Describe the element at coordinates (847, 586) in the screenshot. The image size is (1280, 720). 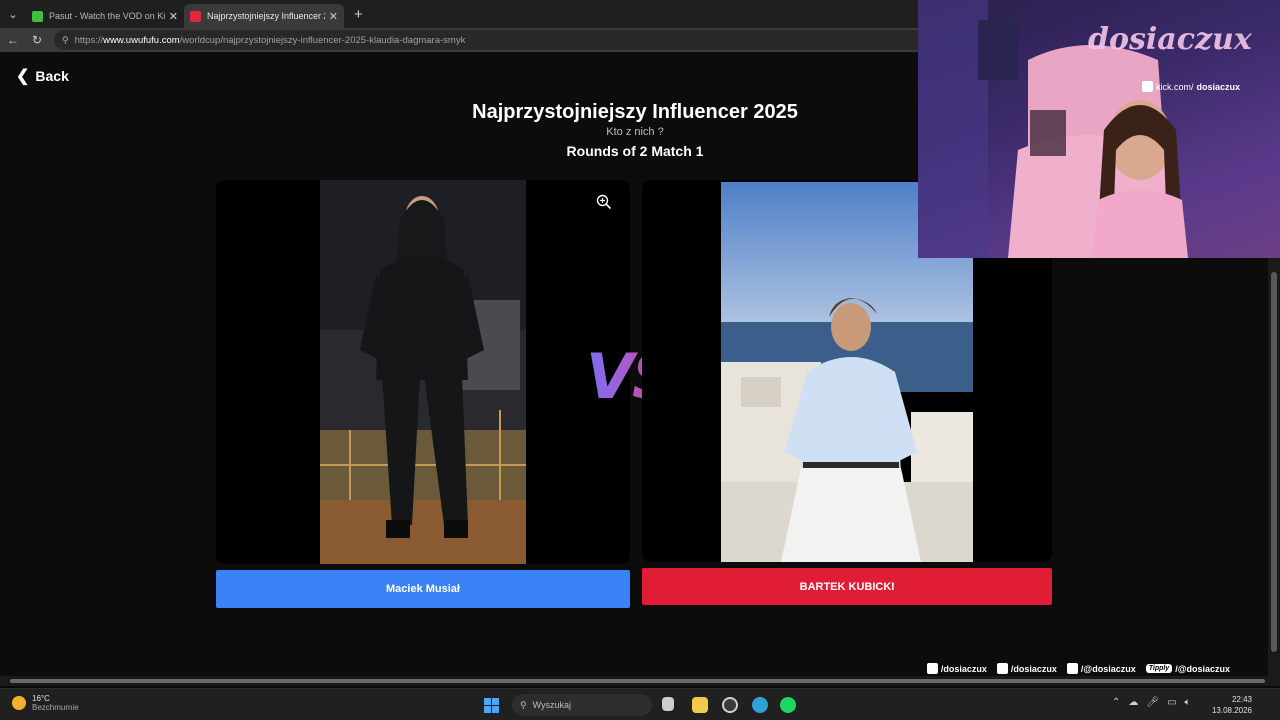
I see `choose-right-button: BARTEK KUBICKI` at that location.